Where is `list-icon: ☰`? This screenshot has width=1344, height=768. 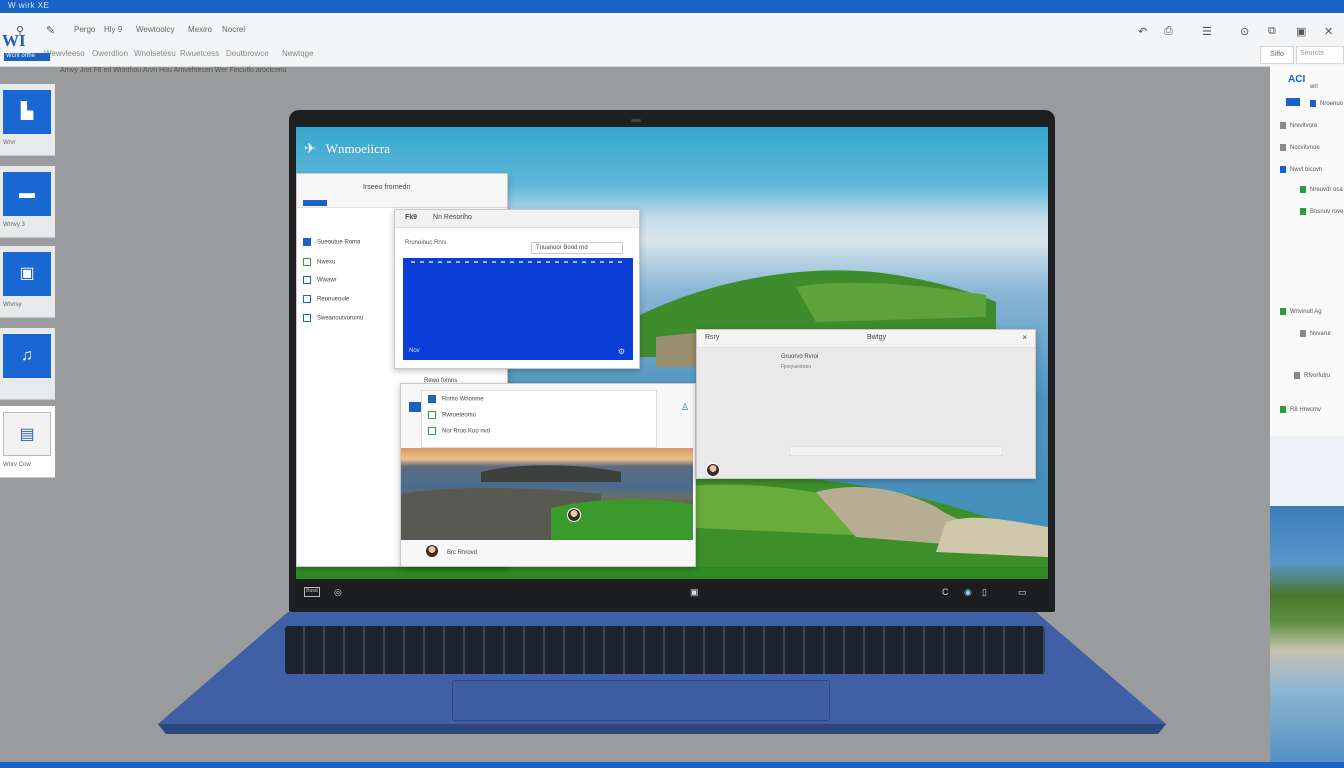 list-icon: ☰ is located at coordinates (1207, 31).